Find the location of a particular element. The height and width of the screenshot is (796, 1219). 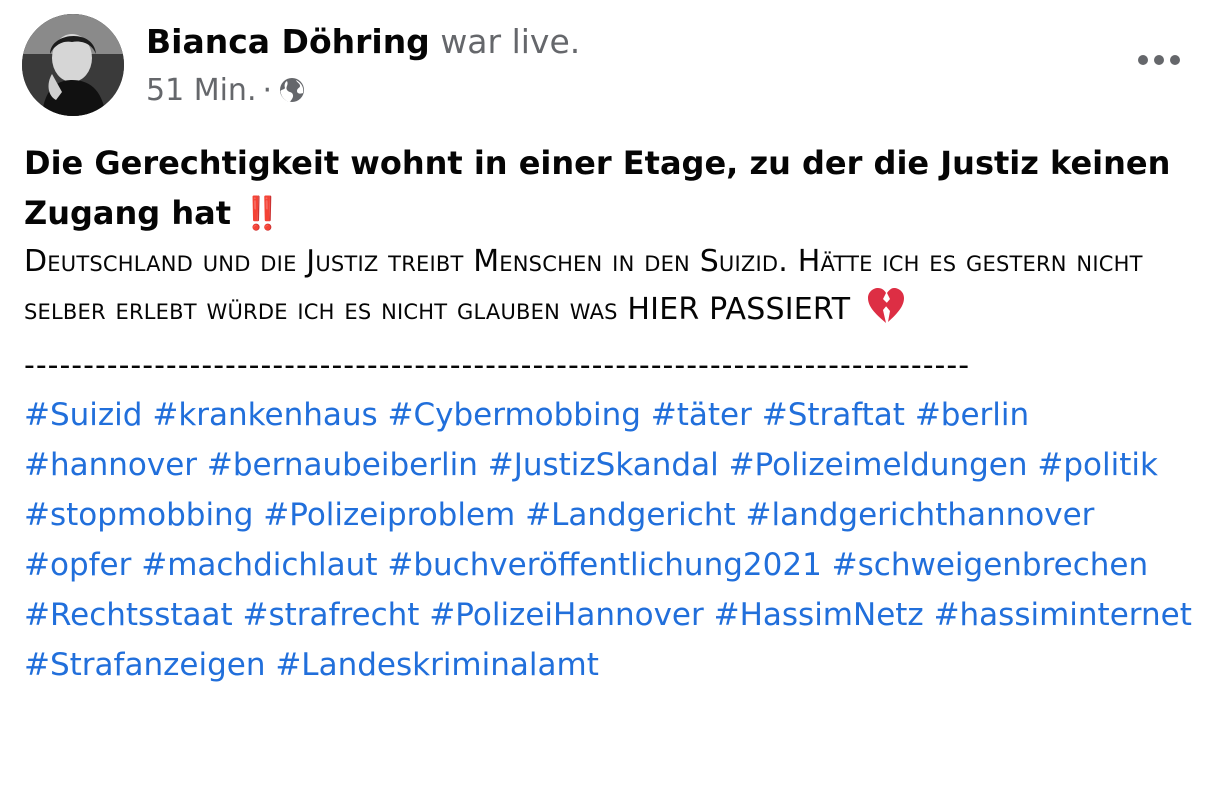

more-options-icon is located at coordinates (1159, 60).